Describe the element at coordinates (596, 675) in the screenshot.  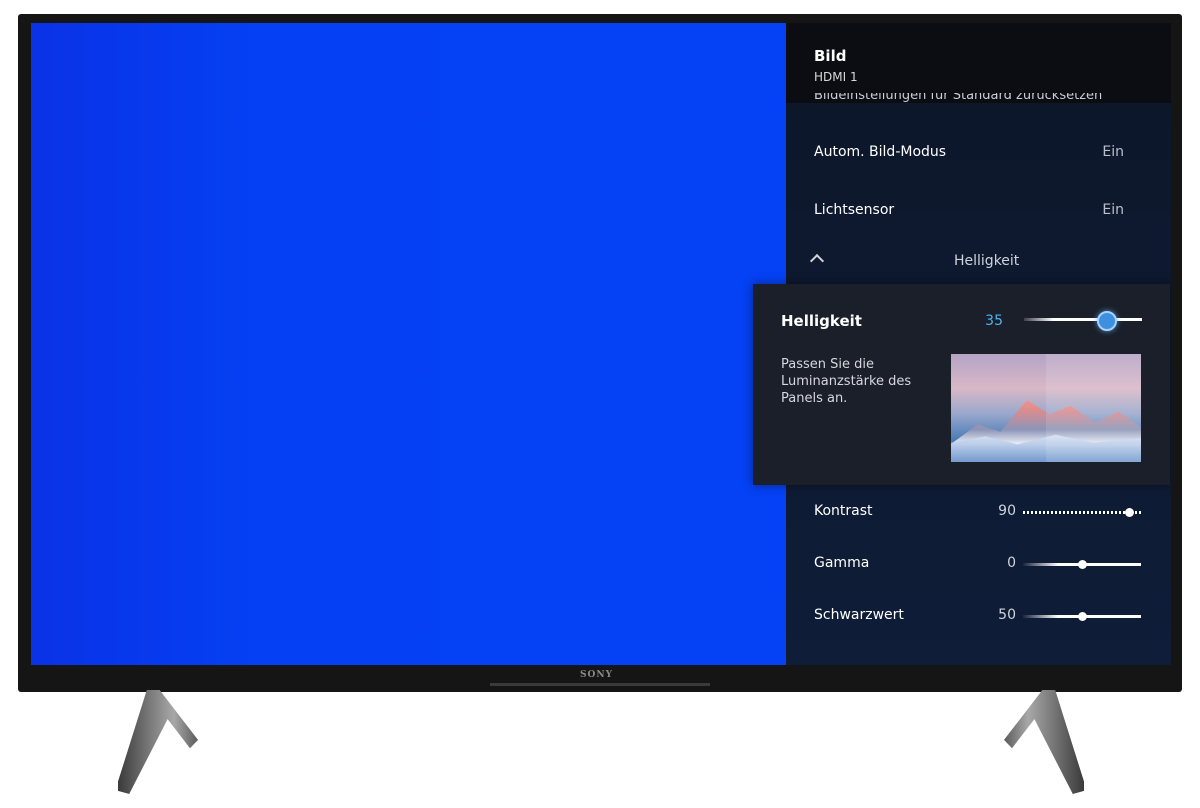
I see `sony-logo: SONY` at that location.